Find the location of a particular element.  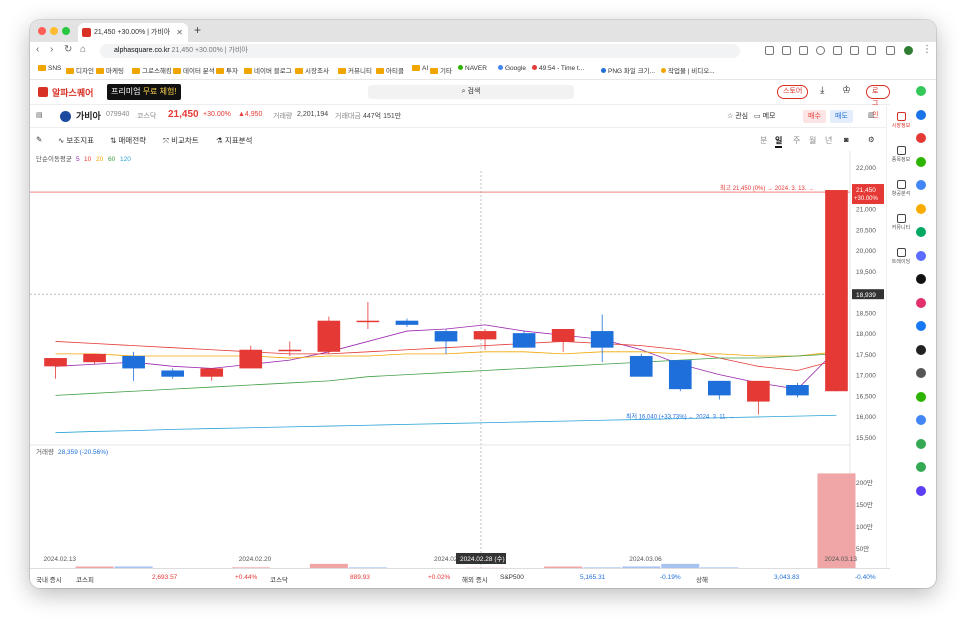

folder-icon is located at coordinates (434, 71).